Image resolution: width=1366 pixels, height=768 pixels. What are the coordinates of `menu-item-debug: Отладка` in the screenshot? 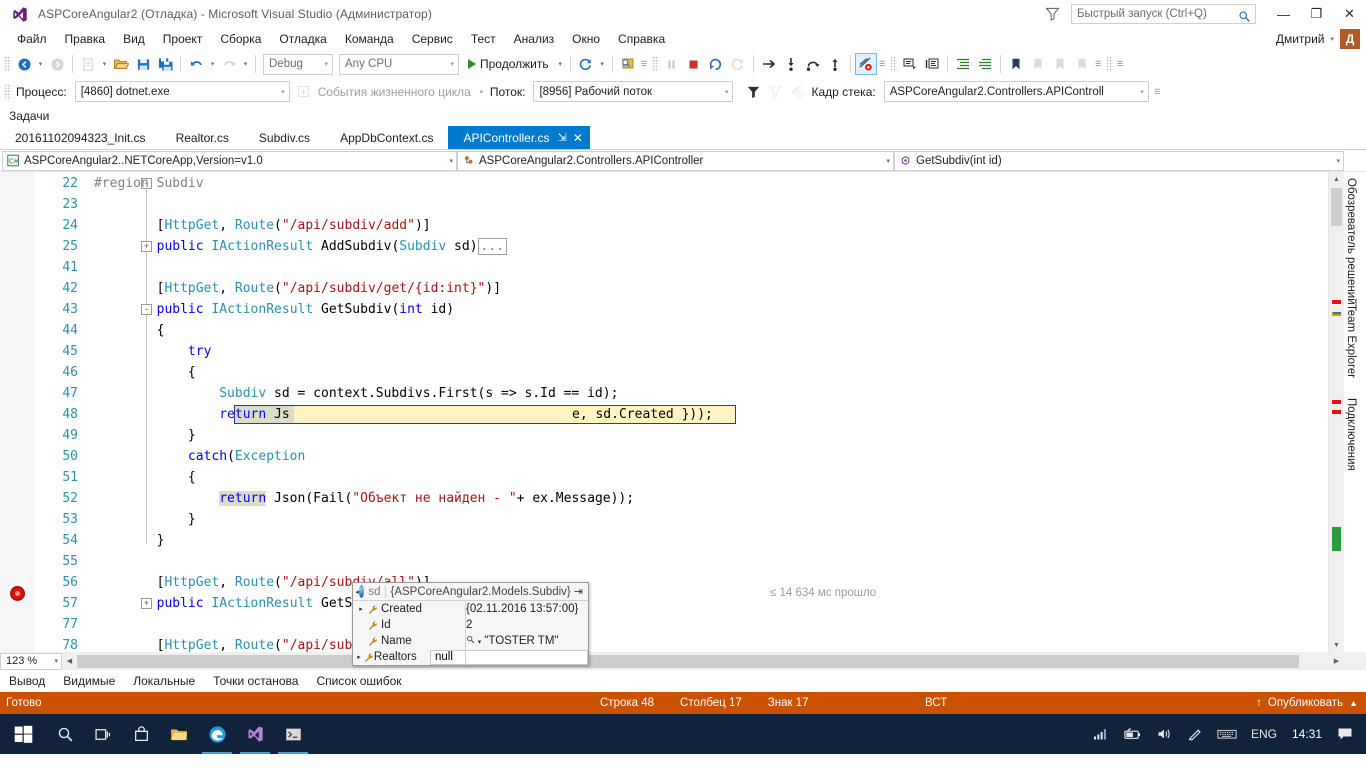 It's located at (302, 39).